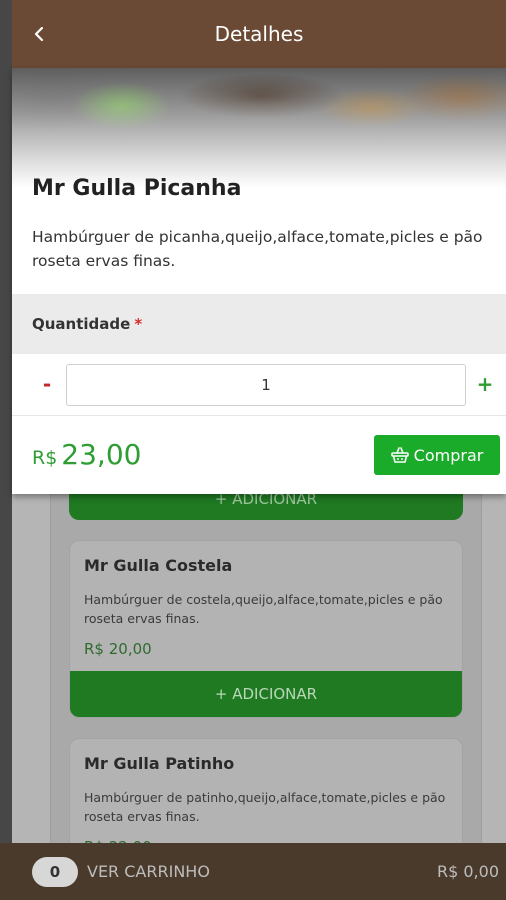 This screenshot has height=900, width=506. What do you see at coordinates (45, 458) in the screenshot?
I see `price-currency: R$` at bounding box center [45, 458].